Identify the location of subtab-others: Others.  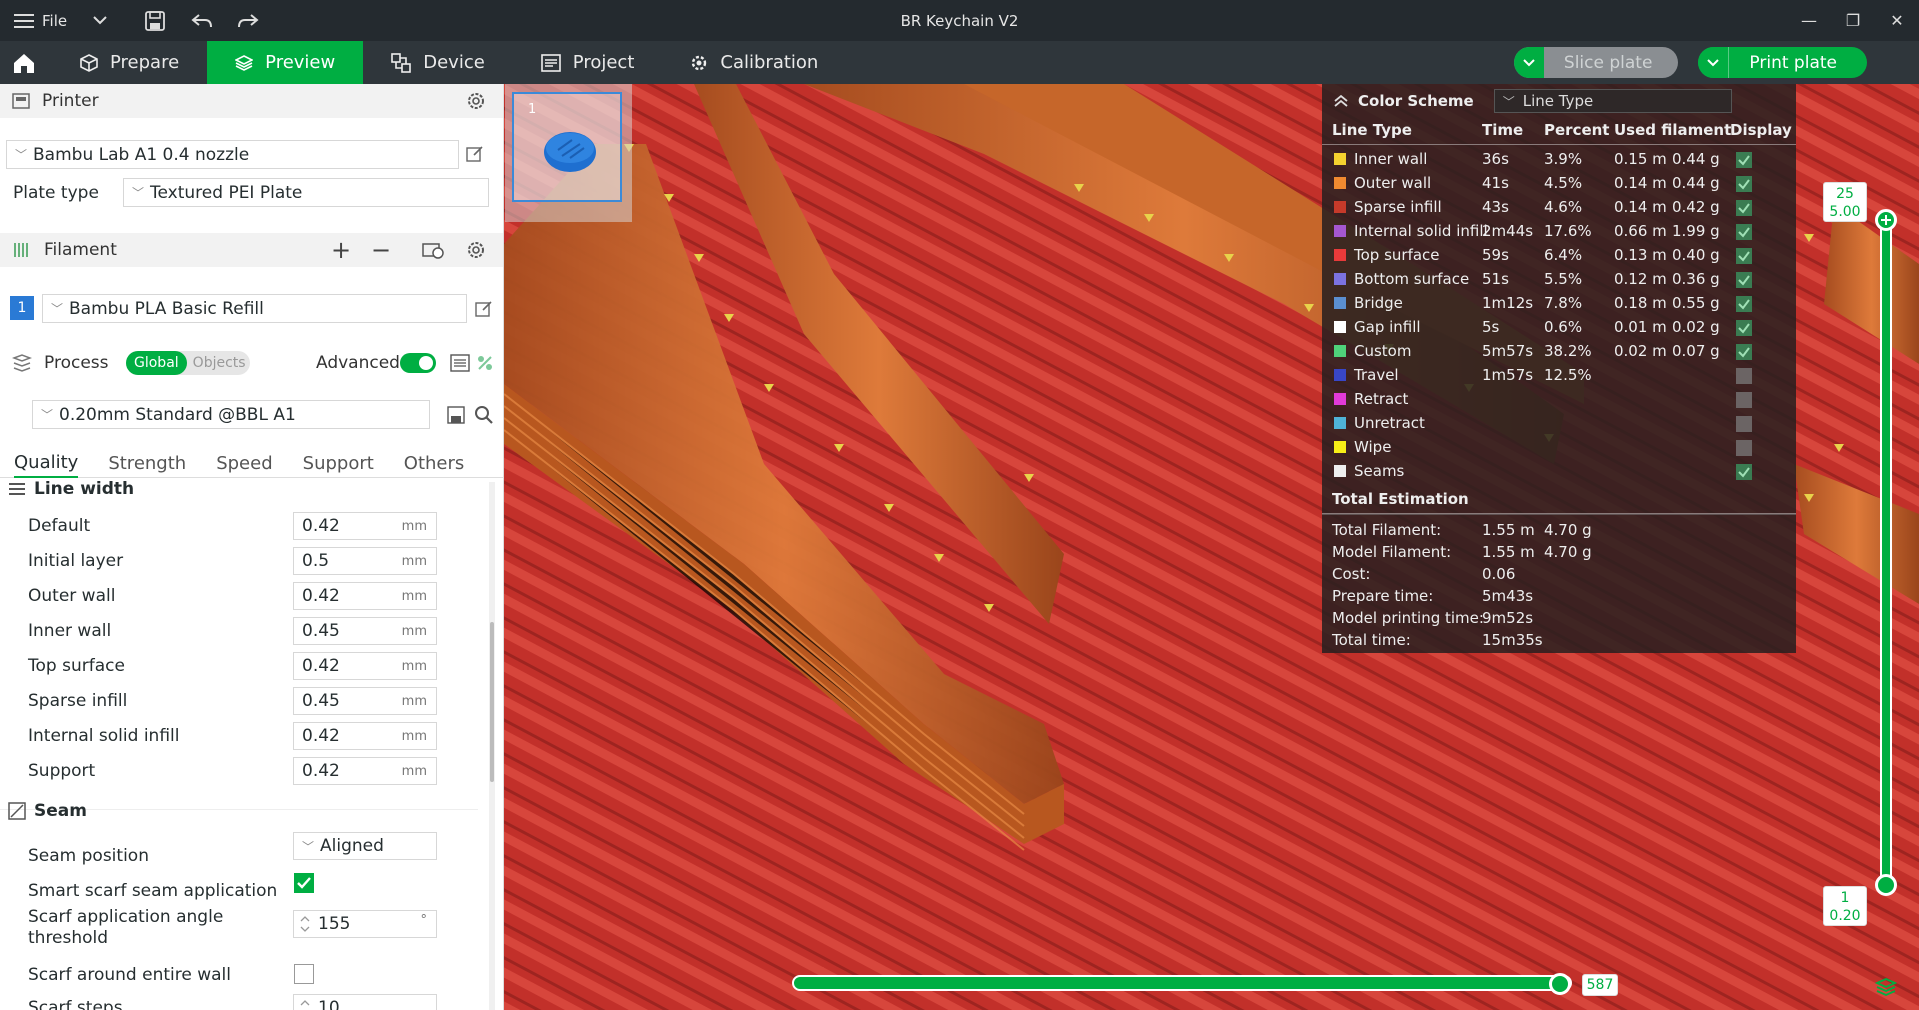
(434, 463).